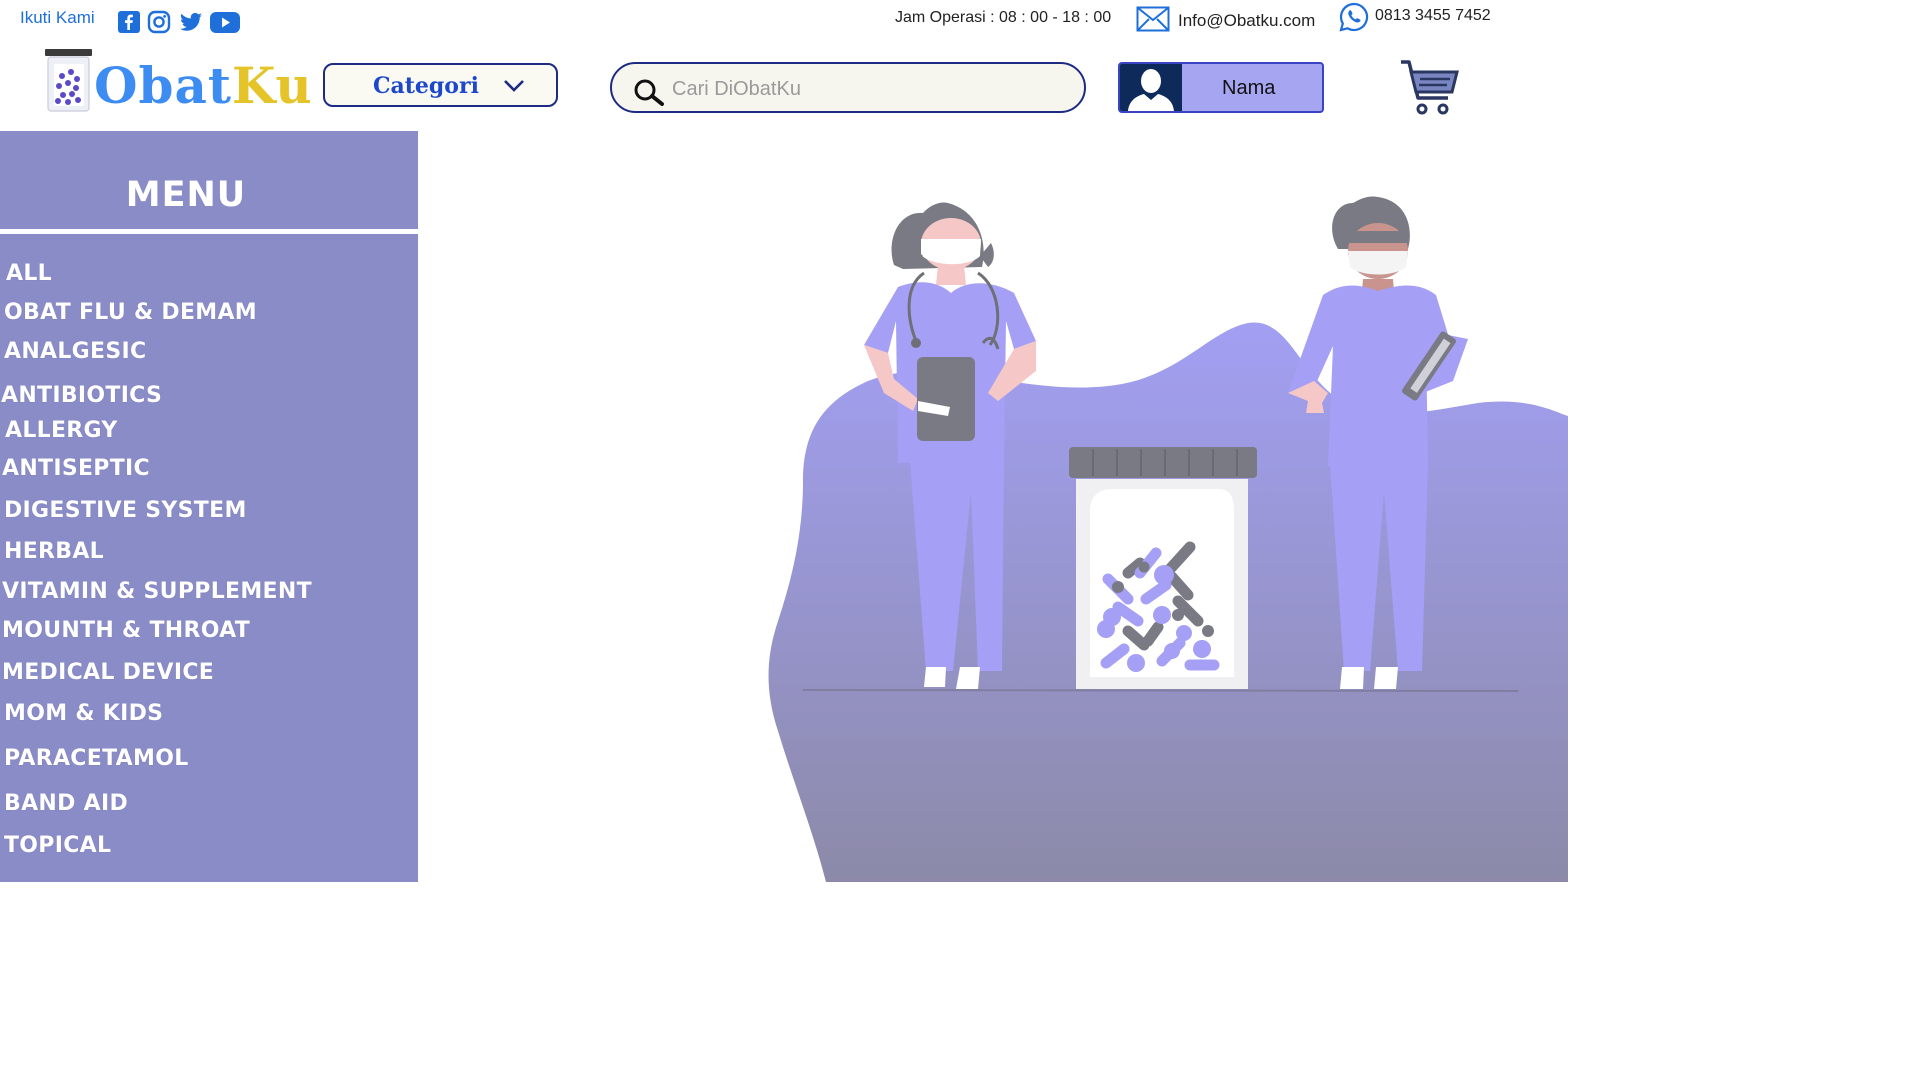 Image resolution: width=1920 pixels, height=1080 pixels. Describe the element at coordinates (186, 195) in the screenshot. I see `menu-title: MENU` at that location.